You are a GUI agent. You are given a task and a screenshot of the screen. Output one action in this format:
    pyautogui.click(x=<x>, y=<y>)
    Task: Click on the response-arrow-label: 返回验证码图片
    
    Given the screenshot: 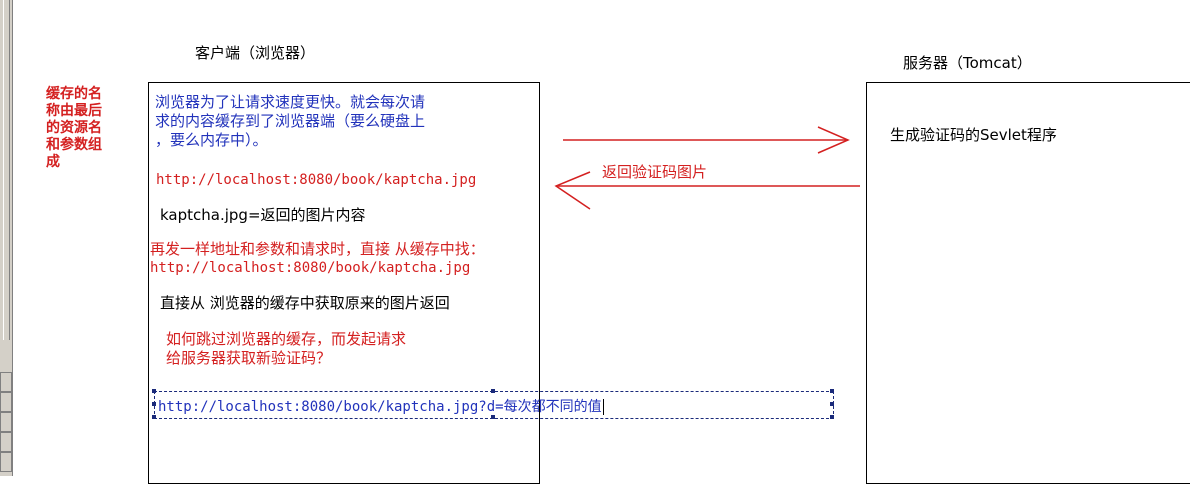 What is the action you would take?
    pyautogui.click(x=655, y=172)
    